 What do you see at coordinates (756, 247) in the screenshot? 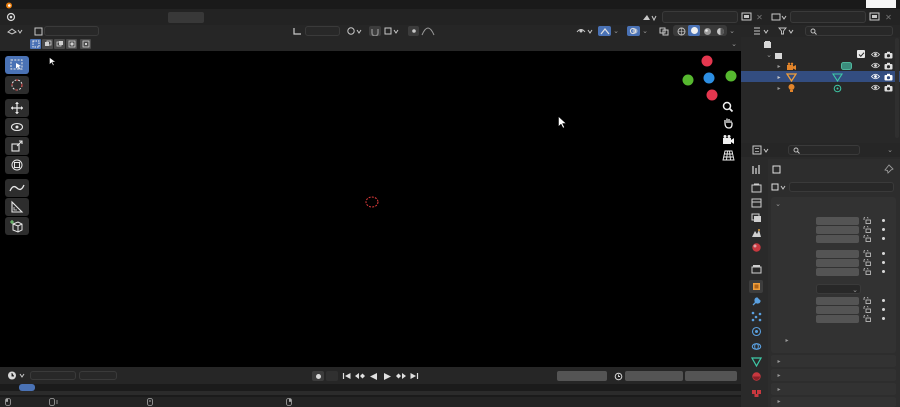
I see `world-tab` at bounding box center [756, 247].